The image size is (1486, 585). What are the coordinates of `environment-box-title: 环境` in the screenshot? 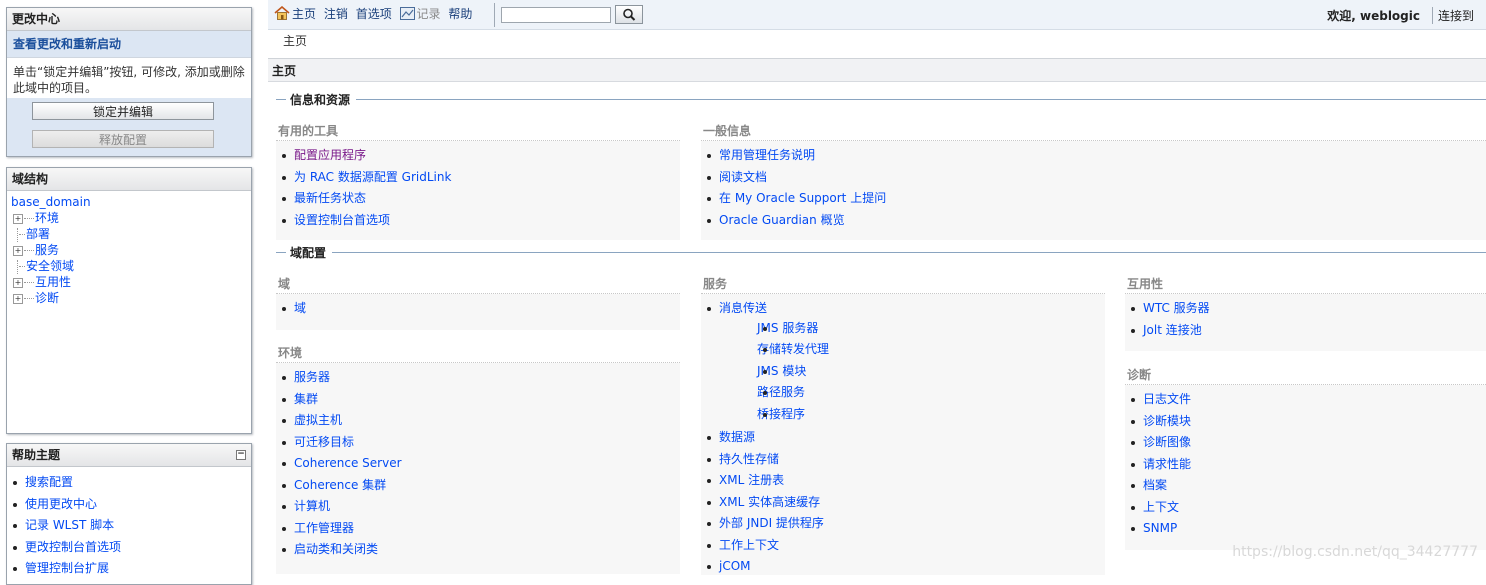 It's located at (478, 353).